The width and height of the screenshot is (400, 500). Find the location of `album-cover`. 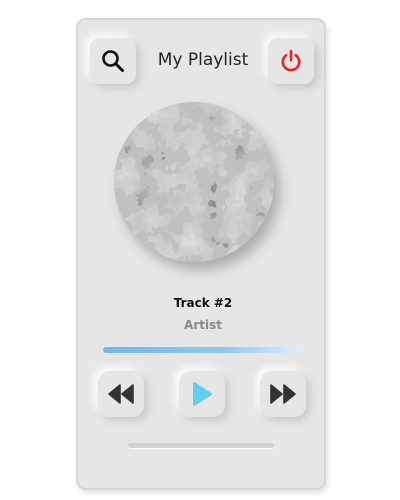

album-cover is located at coordinates (194, 182).